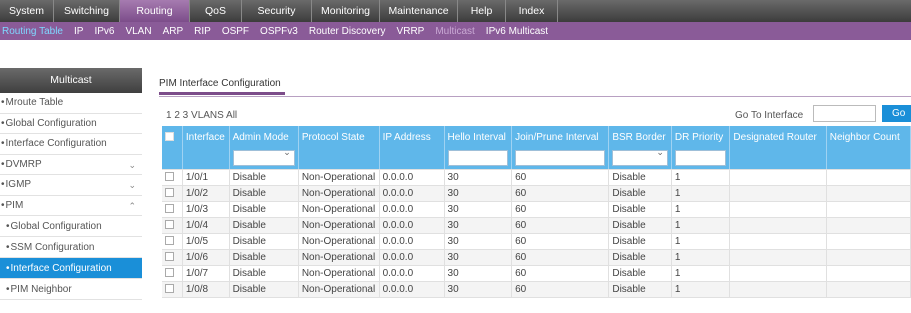 This screenshot has width=911, height=313. Describe the element at coordinates (71, 185) in the screenshot. I see `sidebar-item-igmp: •IGMP ⌄` at that location.